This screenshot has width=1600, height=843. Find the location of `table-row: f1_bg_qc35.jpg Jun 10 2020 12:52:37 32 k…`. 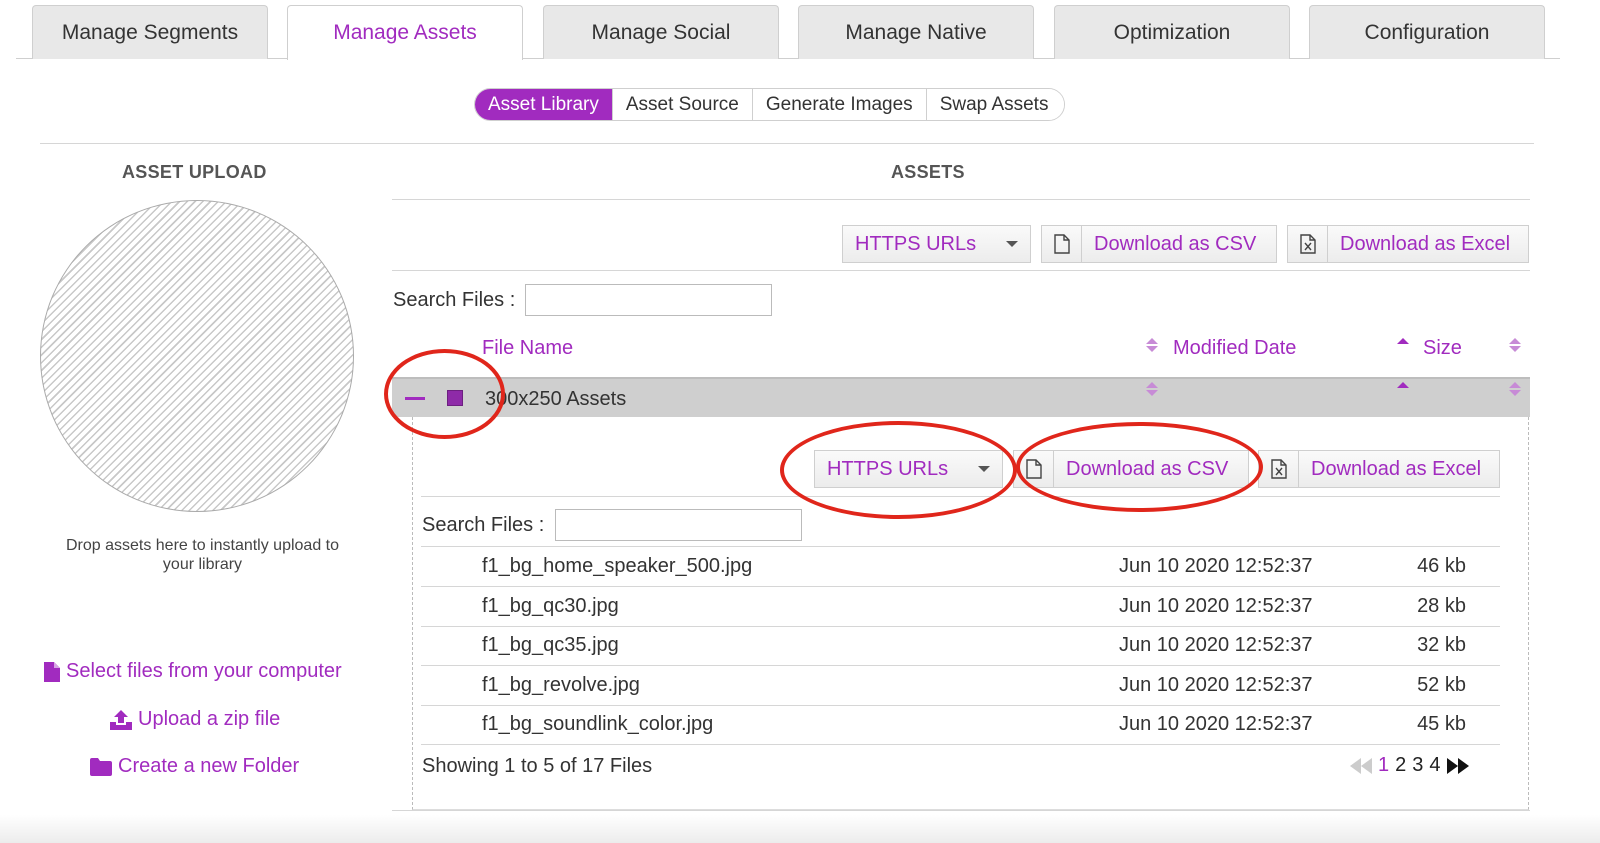

table-row: f1_bg_qc35.jpg Jun 10 2020 12:52:37 32 k… is located at coordinates (960, 646).